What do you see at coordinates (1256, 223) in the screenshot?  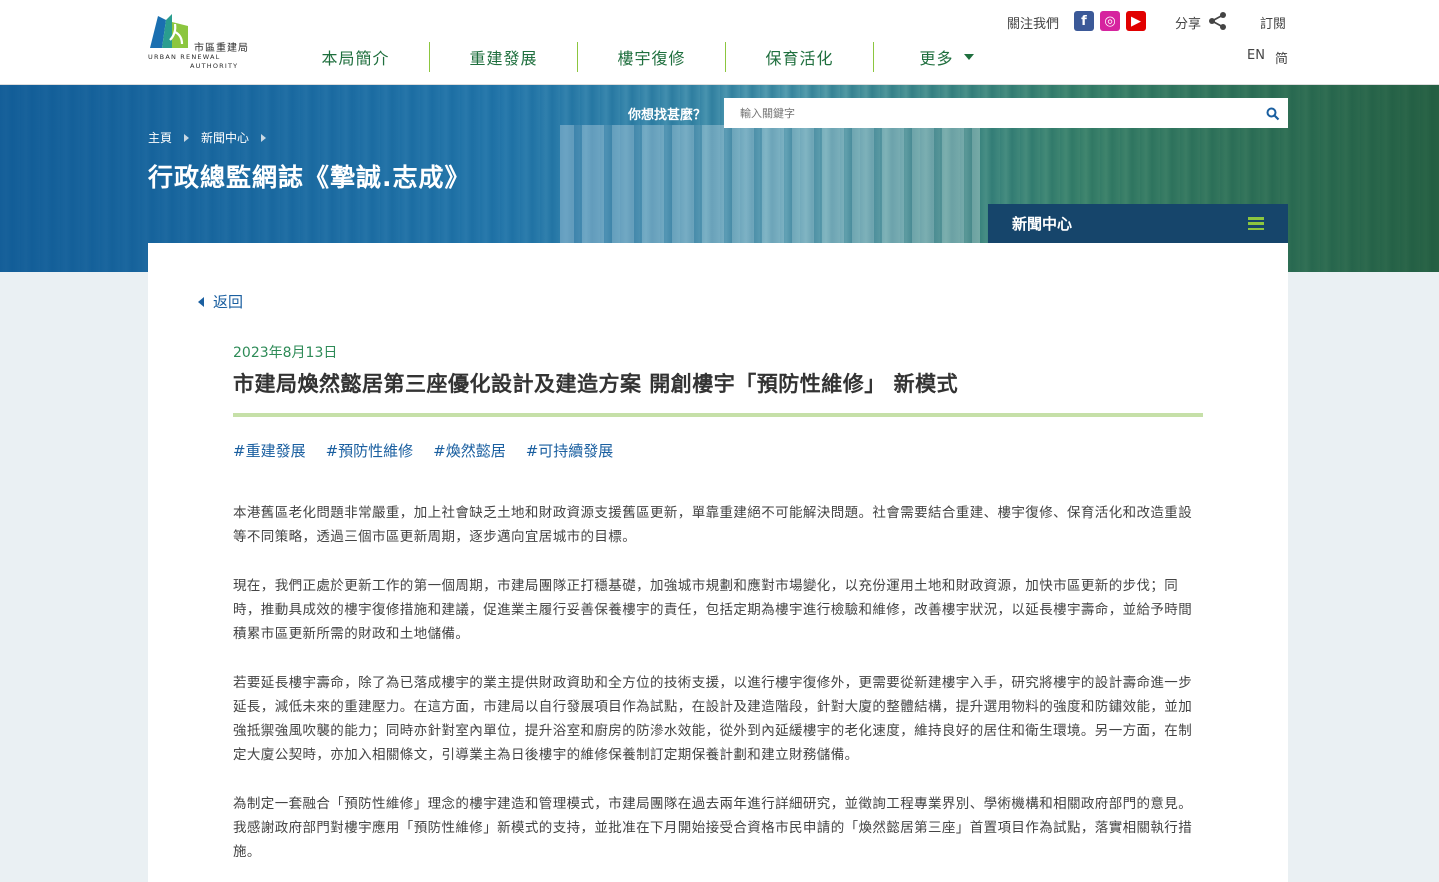 I see `hamburger-menu-icon` at bounding box center [1256, 223].